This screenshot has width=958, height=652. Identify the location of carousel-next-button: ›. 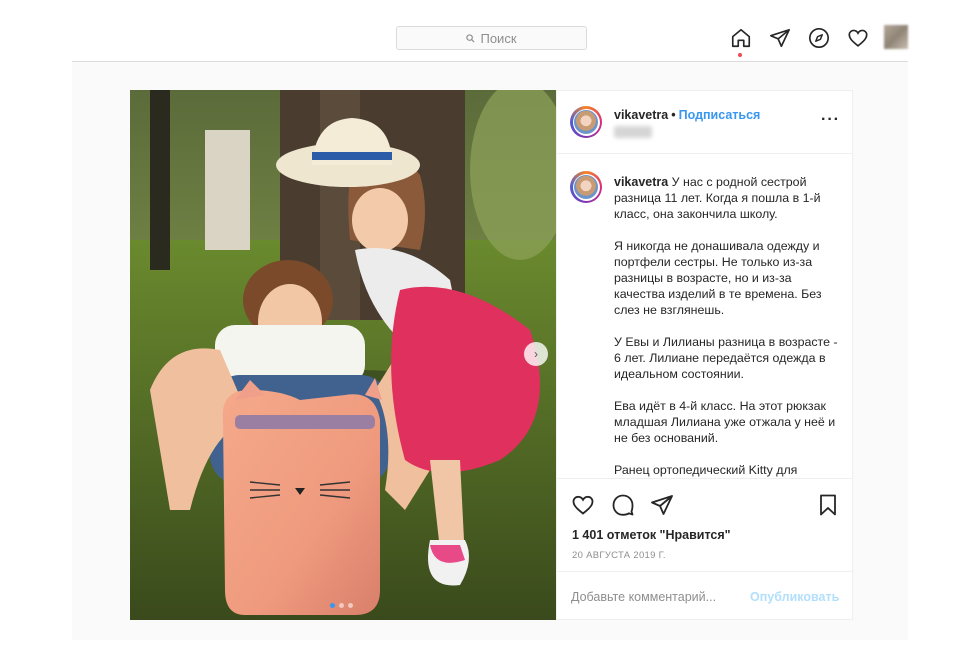
(536, 354).